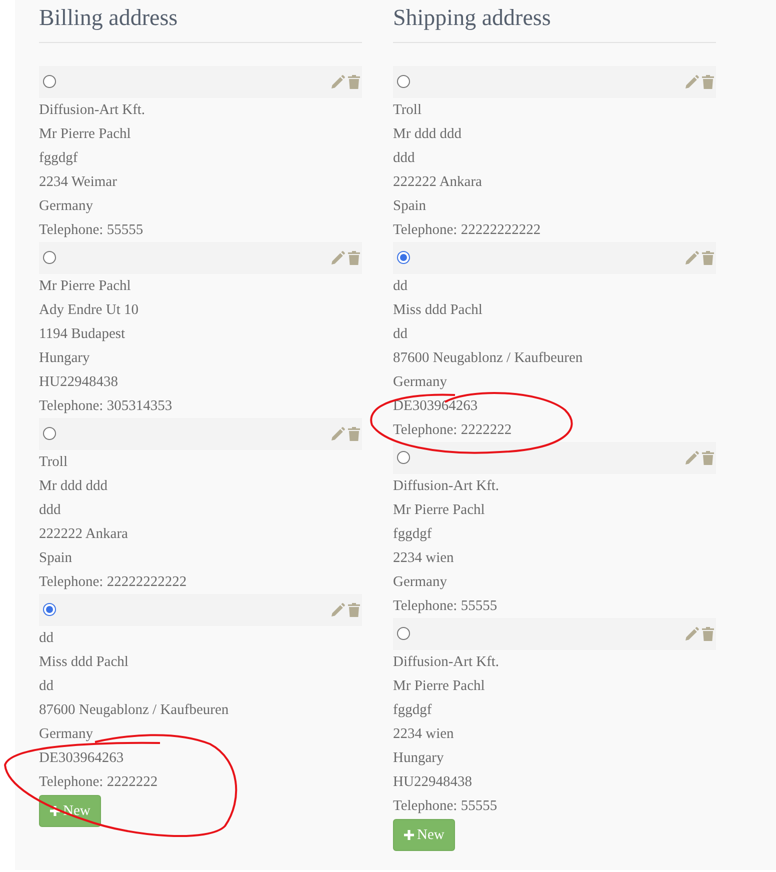 The image size is (776, 872). What do you see at coordinates (82, 334) in the screenshot?
I see `address-line: 1194 Budapest` at bounding box center [82, 334].